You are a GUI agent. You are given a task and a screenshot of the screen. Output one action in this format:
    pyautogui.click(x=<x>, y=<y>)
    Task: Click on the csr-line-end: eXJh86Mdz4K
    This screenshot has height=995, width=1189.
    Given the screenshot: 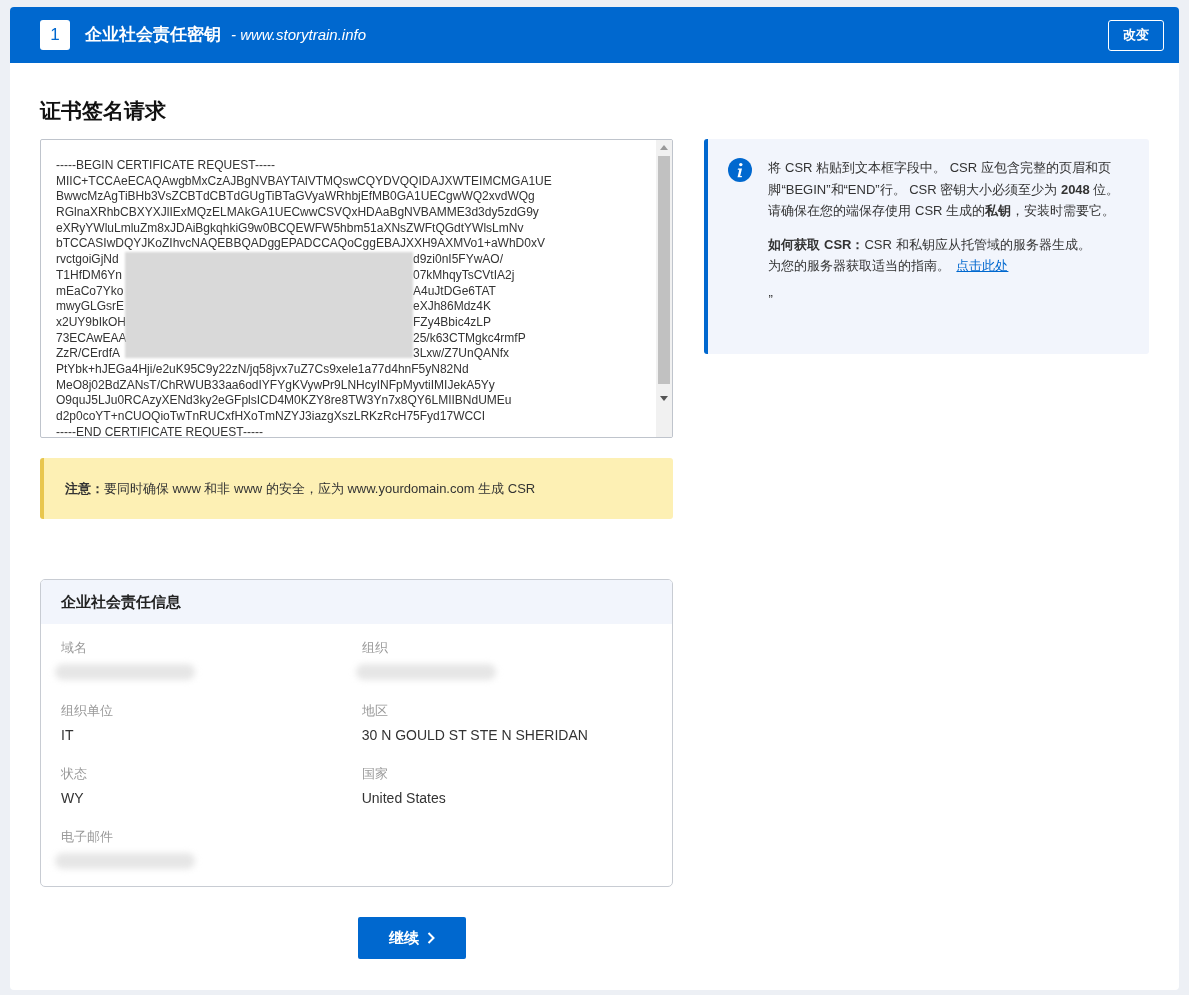 What is the action you would take?
    pyautogui.click(x=452, y=307)
    